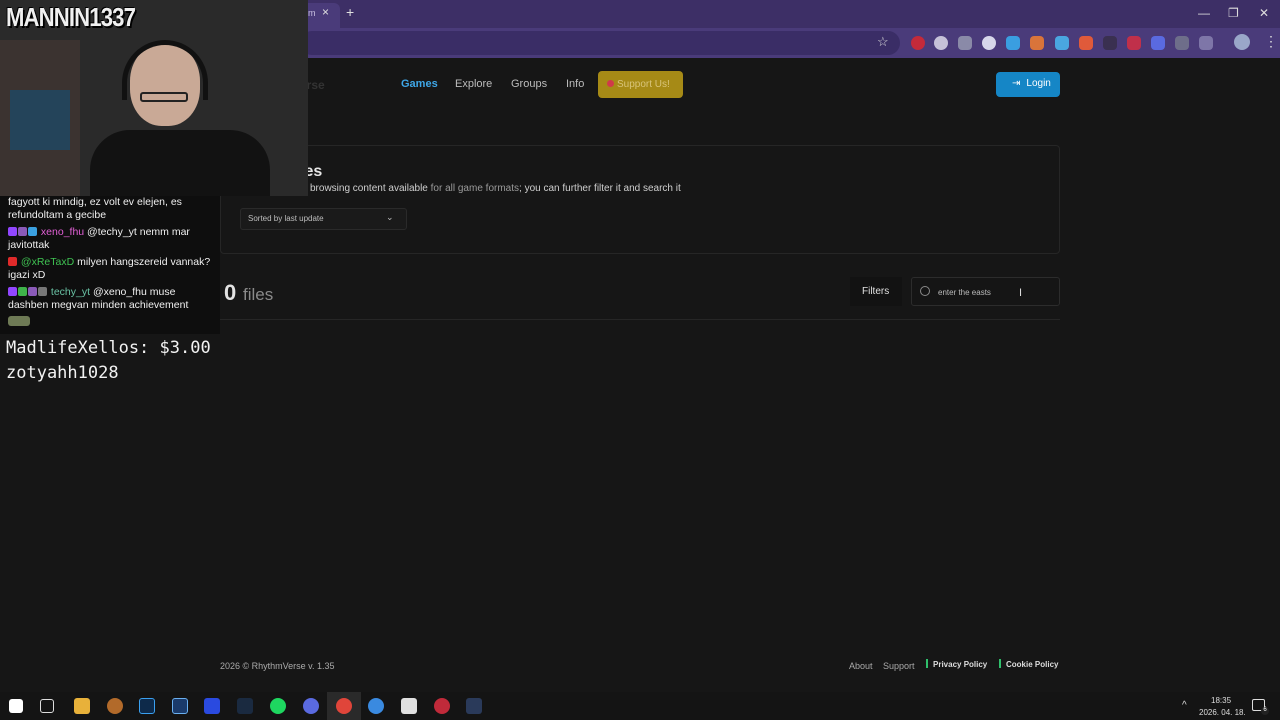 This screenshot has height=720, width=1280. What do you see at coordinates (62, 232) in the screenshot?
I see `chat-username: xeno_fhu` at bounding box center [62, 232].